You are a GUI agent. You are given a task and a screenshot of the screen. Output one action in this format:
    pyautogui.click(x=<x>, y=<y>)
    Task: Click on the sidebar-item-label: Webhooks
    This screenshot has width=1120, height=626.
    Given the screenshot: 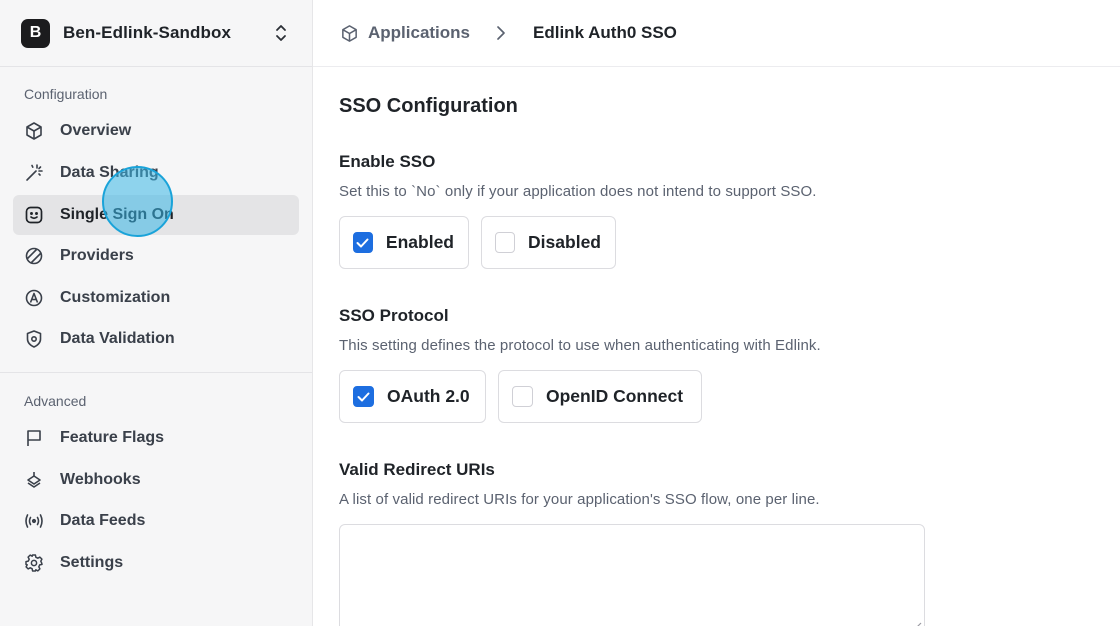 What is the action you would take?
    pyautogui.click(x=100, y=479)
    